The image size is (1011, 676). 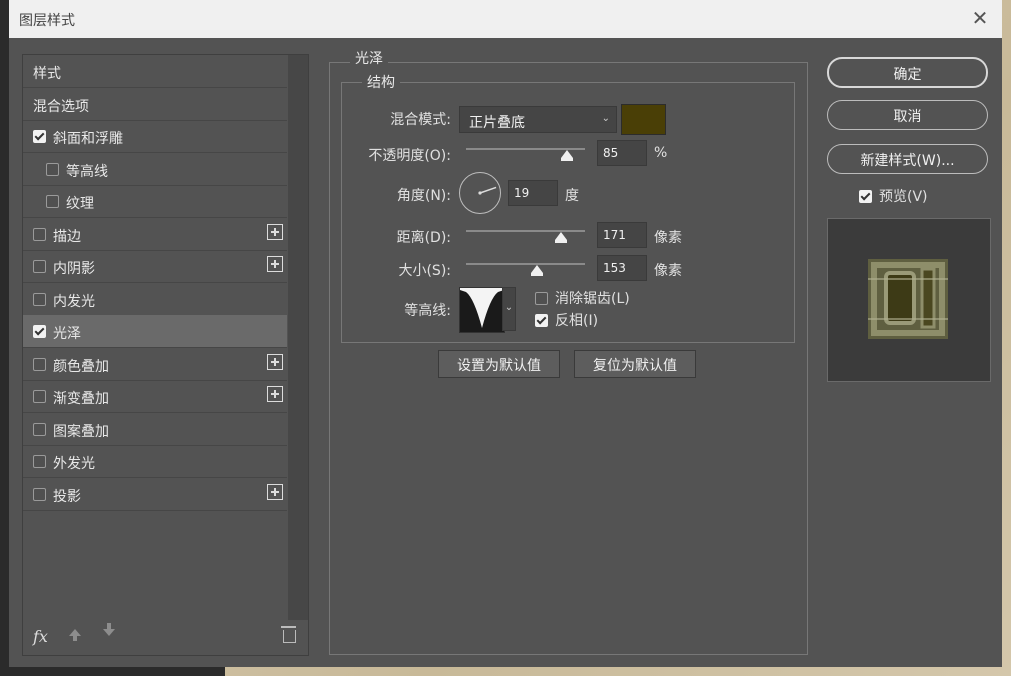 What do you see at coordinates (369, 58) in the screenshot?
I see `satin-group-title: 光泽` at bounding box center [369, 58].